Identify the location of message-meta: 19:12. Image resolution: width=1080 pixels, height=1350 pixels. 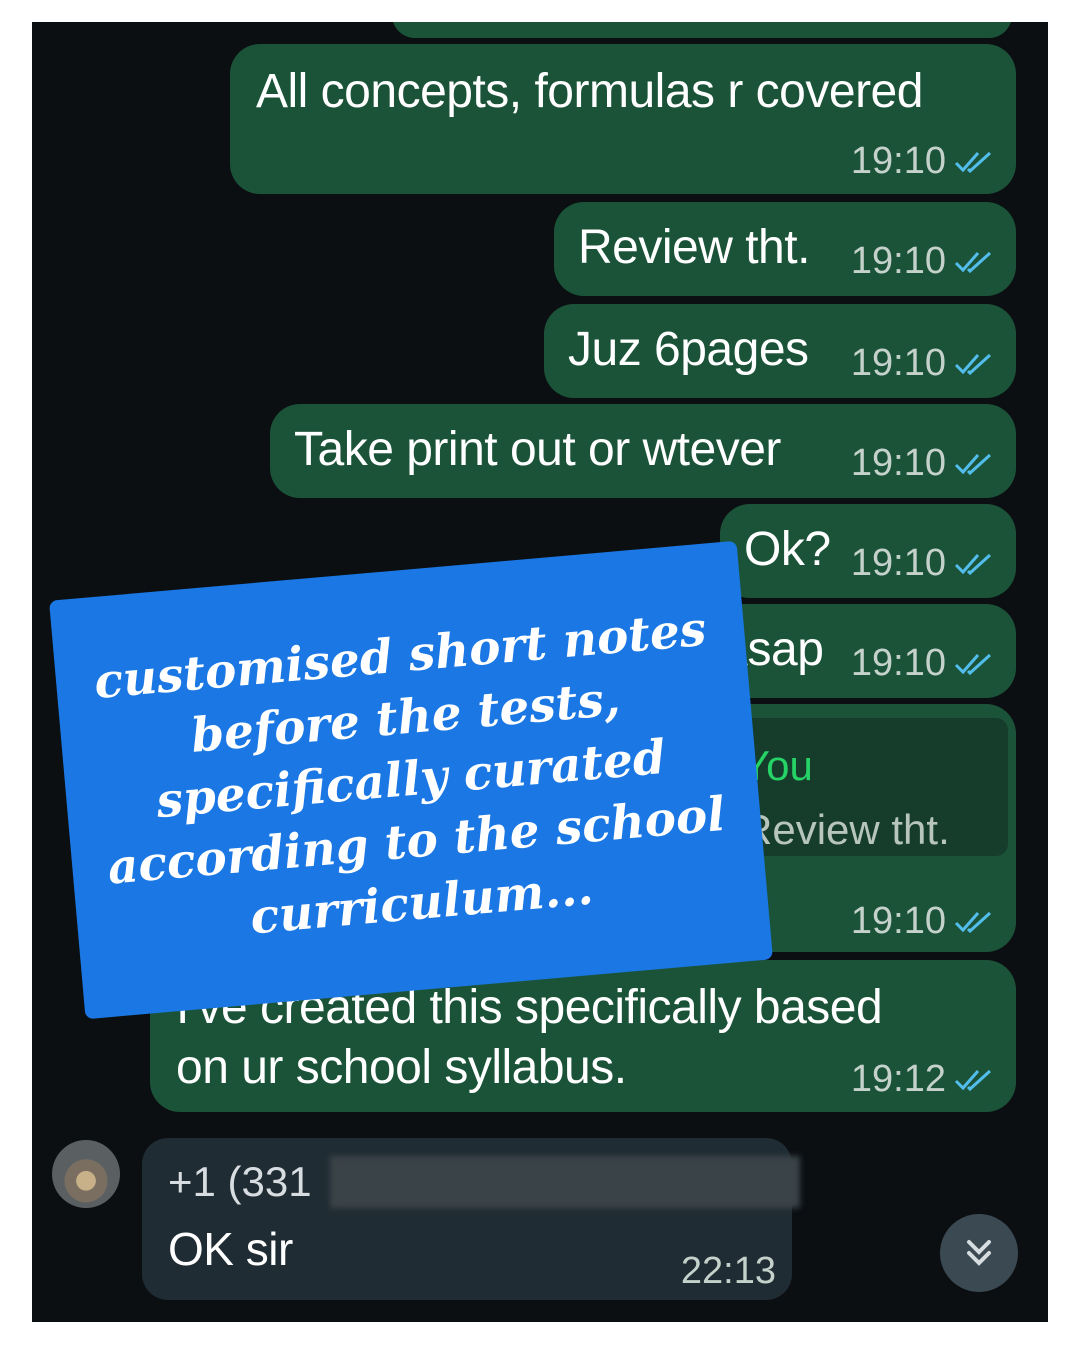
(922, 1079).